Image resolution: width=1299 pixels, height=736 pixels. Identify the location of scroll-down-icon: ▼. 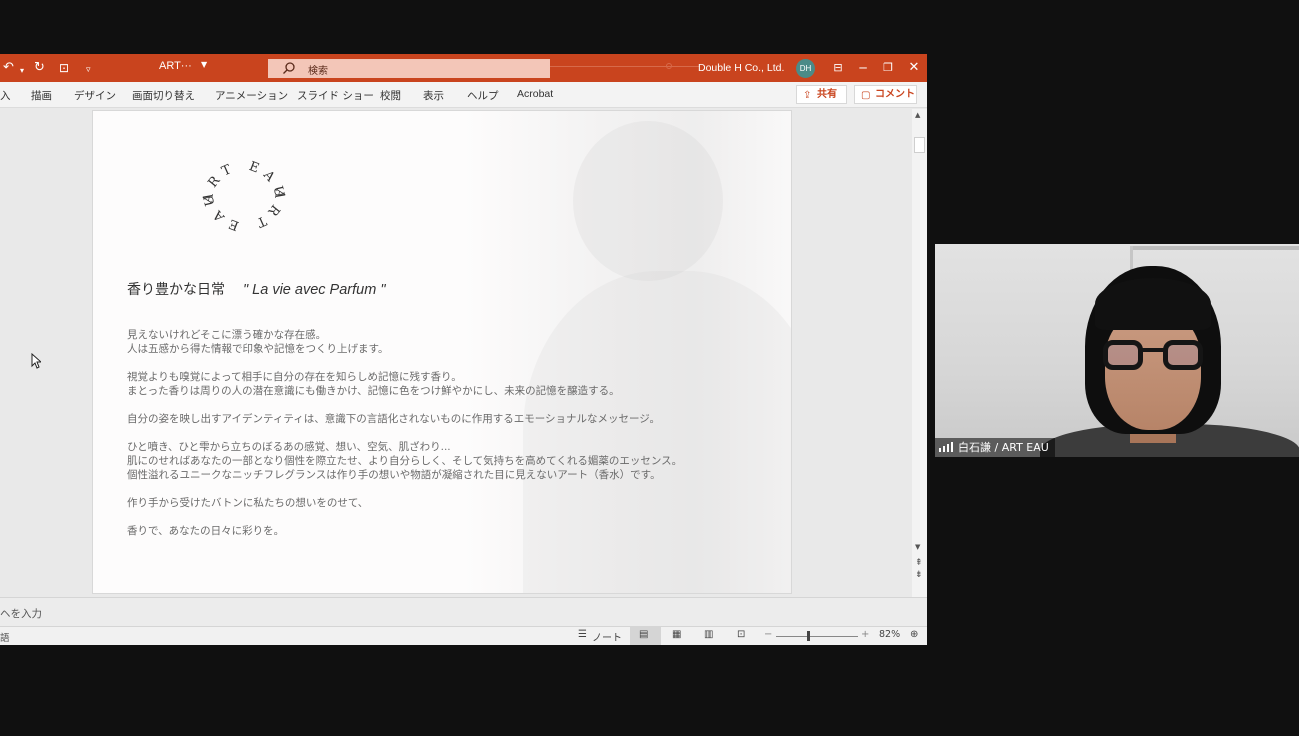
(917, 547).